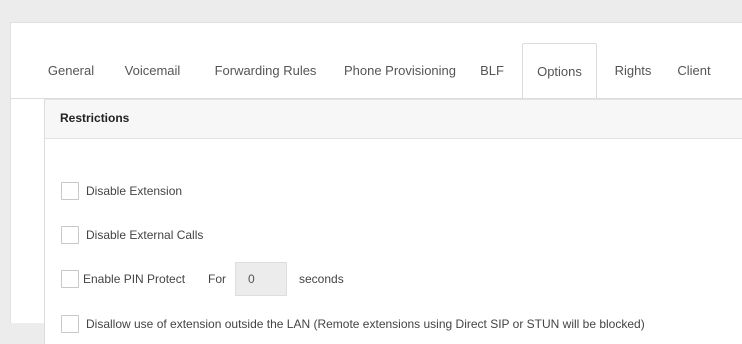 The height and width of the screenshot is (344, 742). Describe the element at coordinates (371, 11) in the screenshot. I see `page-top-strip` at that location.